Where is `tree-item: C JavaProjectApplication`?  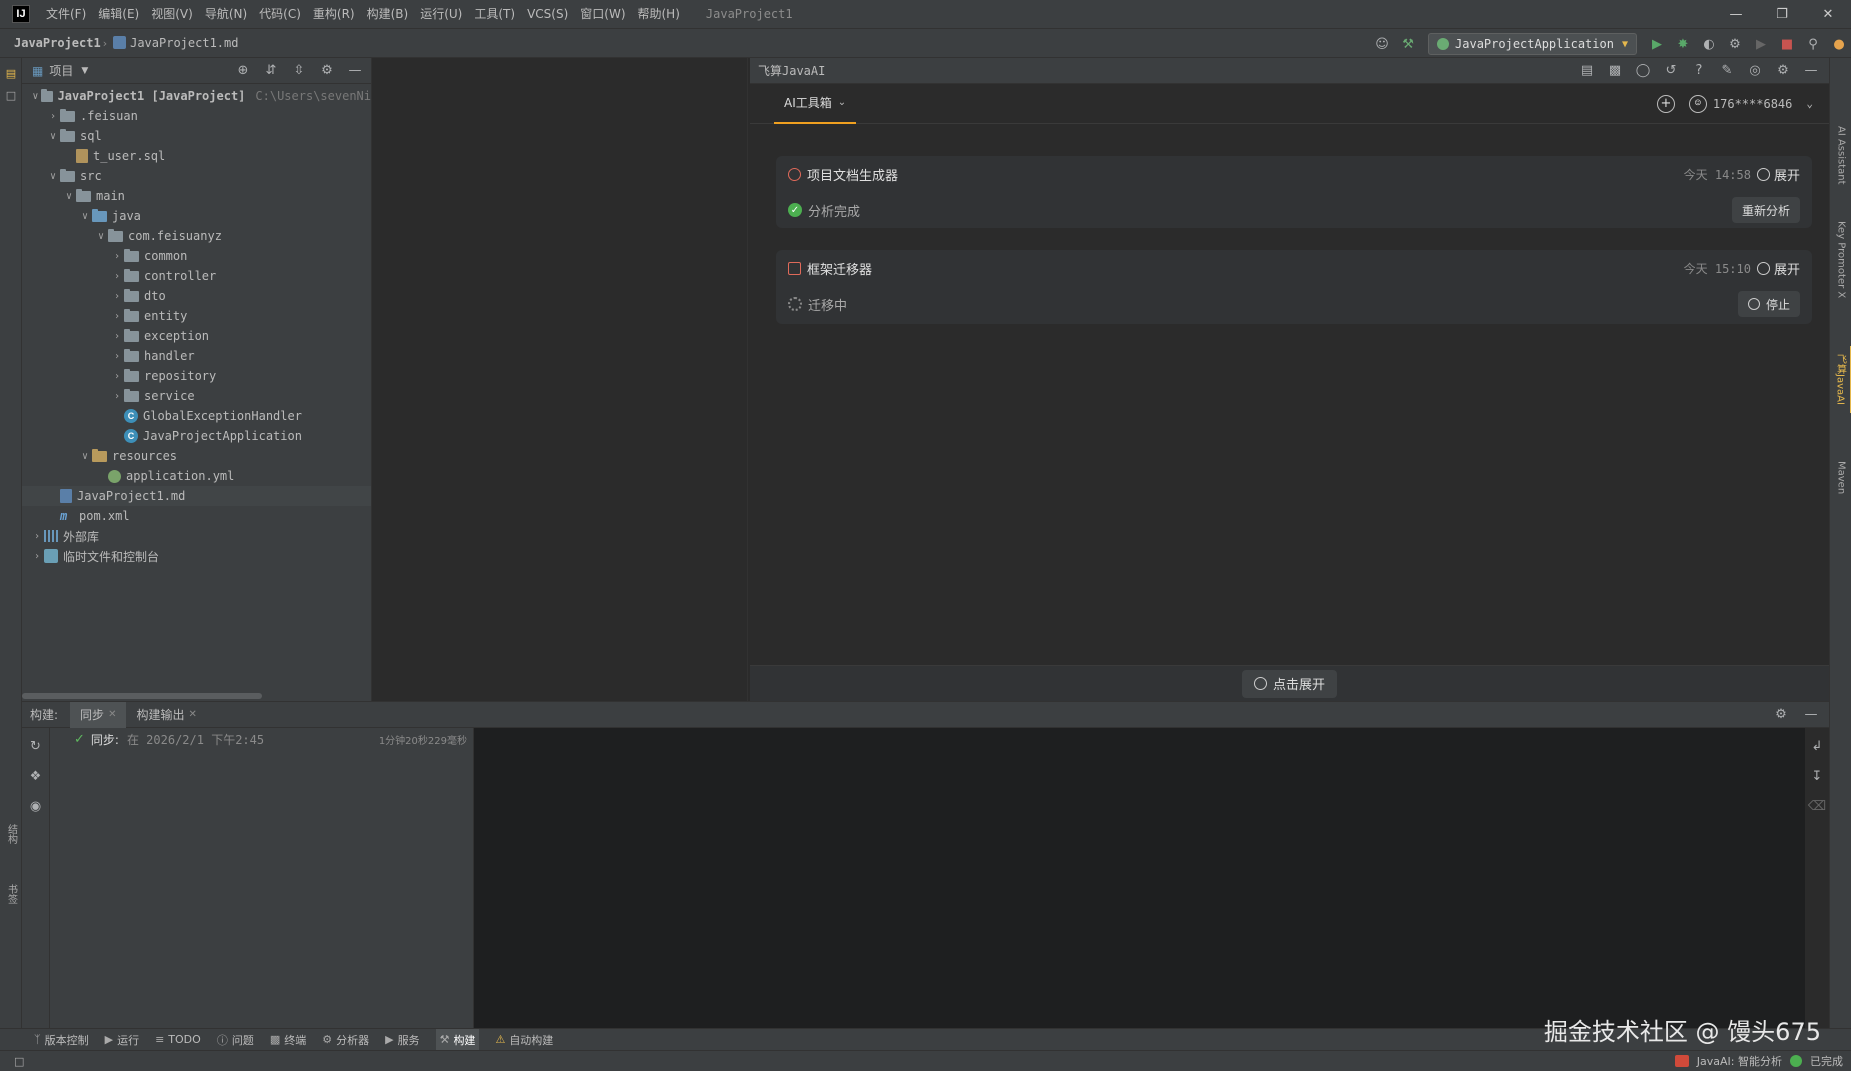
tree-item: C JavaProjectApplication is located at coordinates (196, 436).